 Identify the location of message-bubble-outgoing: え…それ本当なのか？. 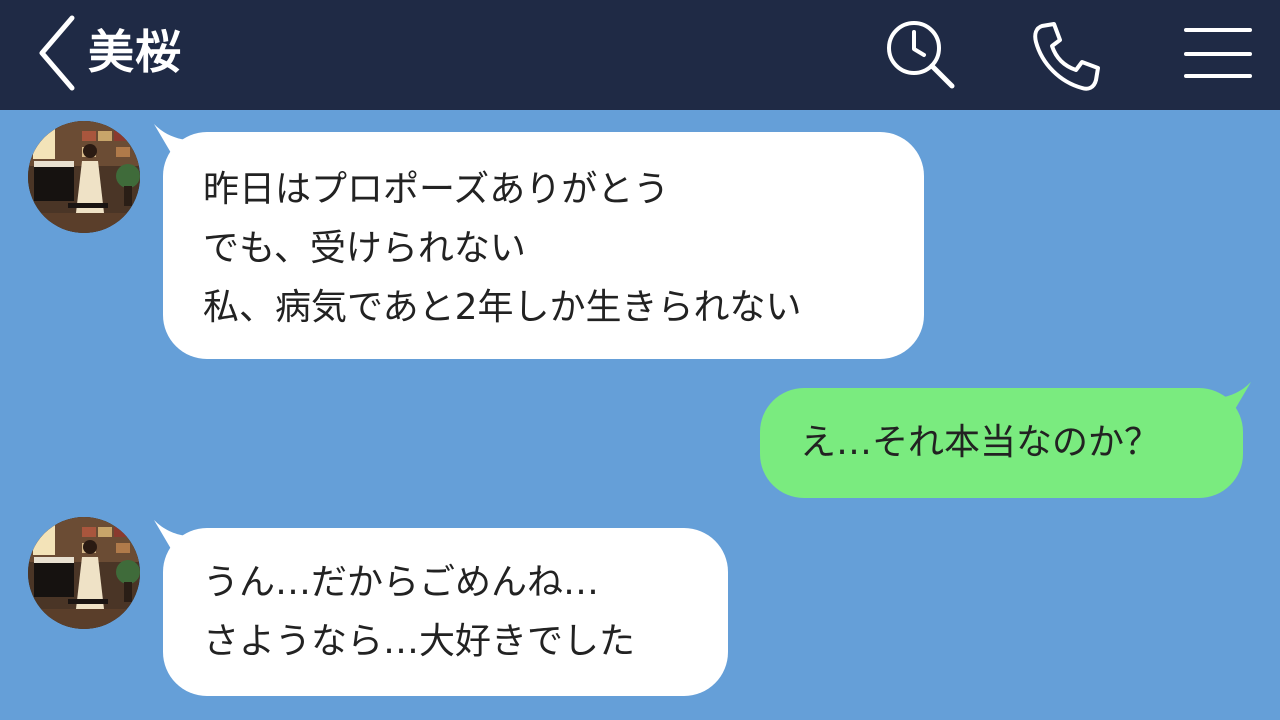
(1001, 443).